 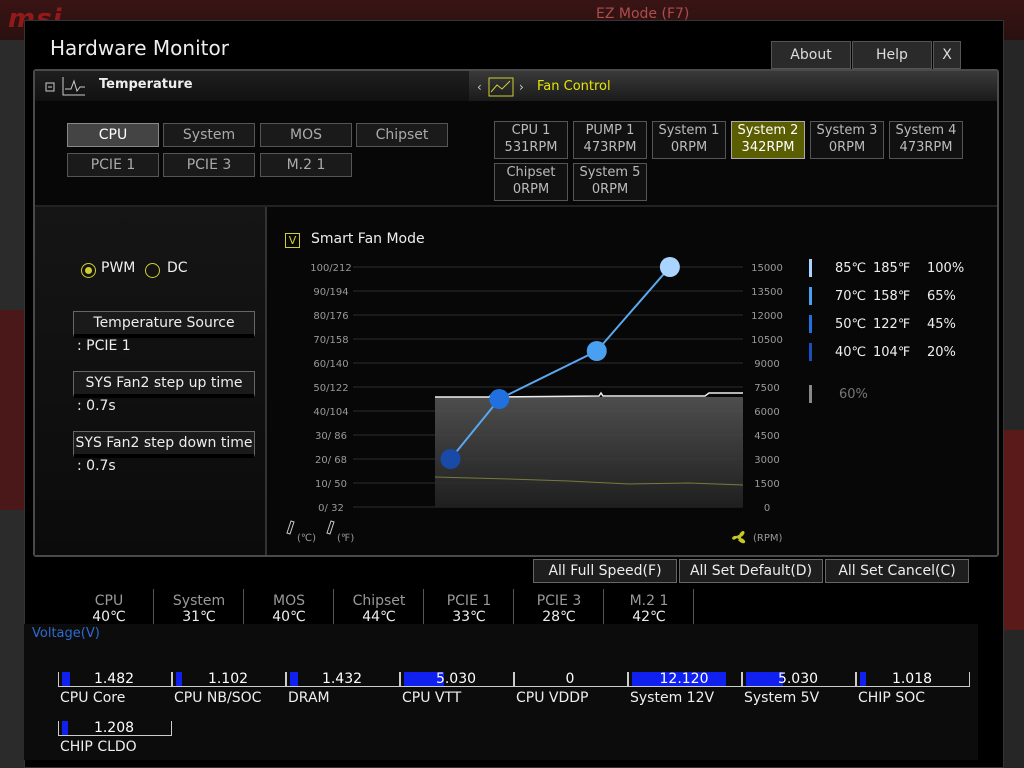 I want to click on fan-name: System 4, so click(x=926, y=130).